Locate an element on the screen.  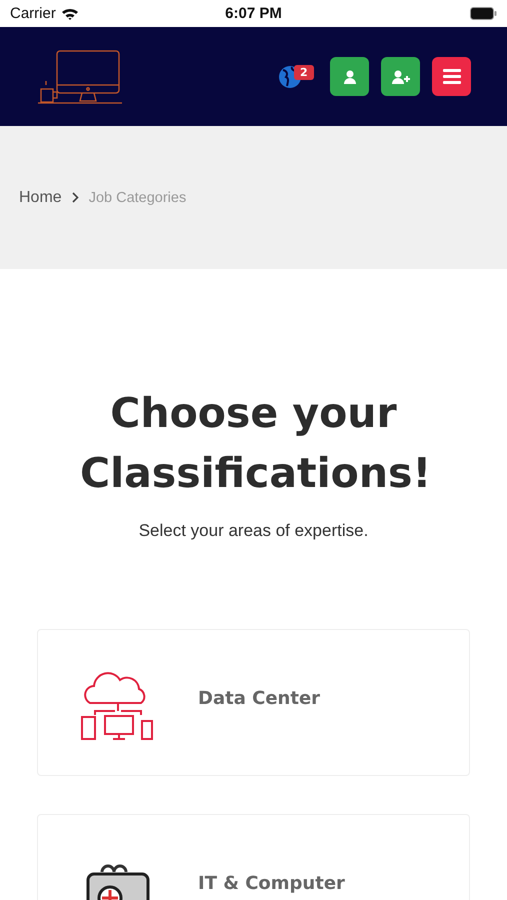
profile-button is located at coordinates (349, 76).